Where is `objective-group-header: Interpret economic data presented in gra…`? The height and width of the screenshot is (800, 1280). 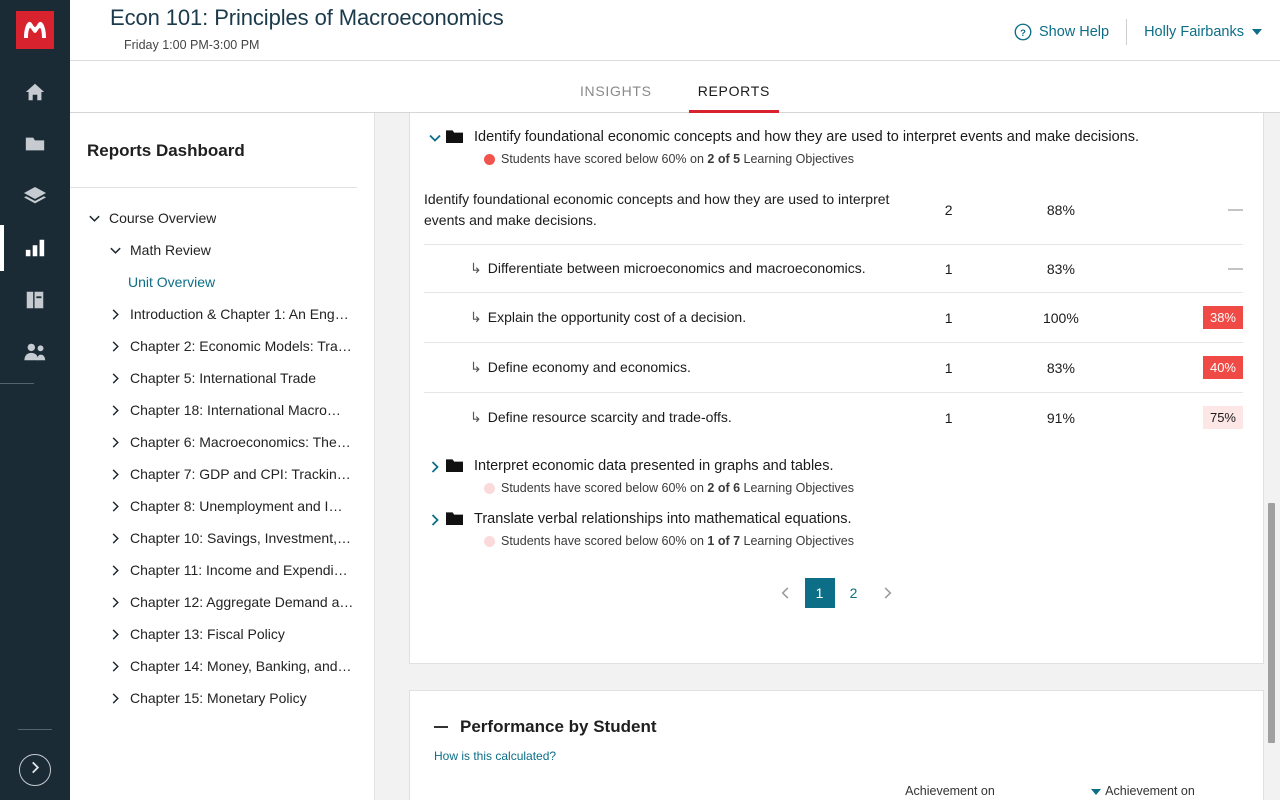
objective-group-header: Interpret economic data presented in gra… is located at coordinates (833, 475).